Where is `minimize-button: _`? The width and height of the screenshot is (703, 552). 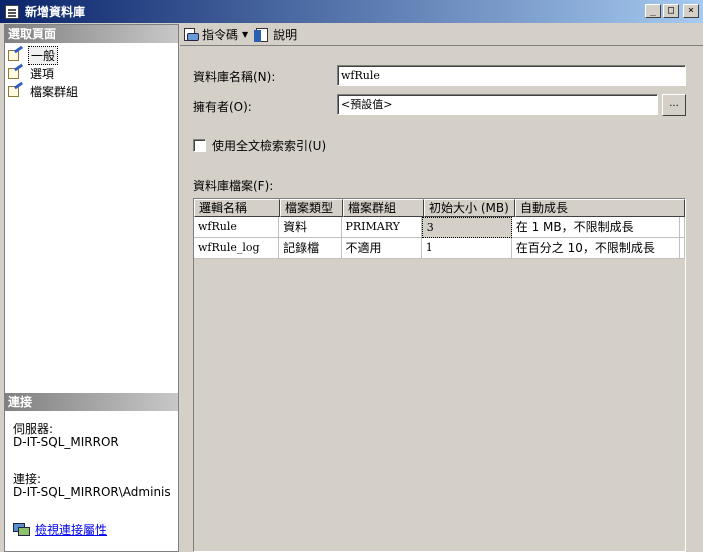
minimize-button: _ is located at coordinates (653, 11).